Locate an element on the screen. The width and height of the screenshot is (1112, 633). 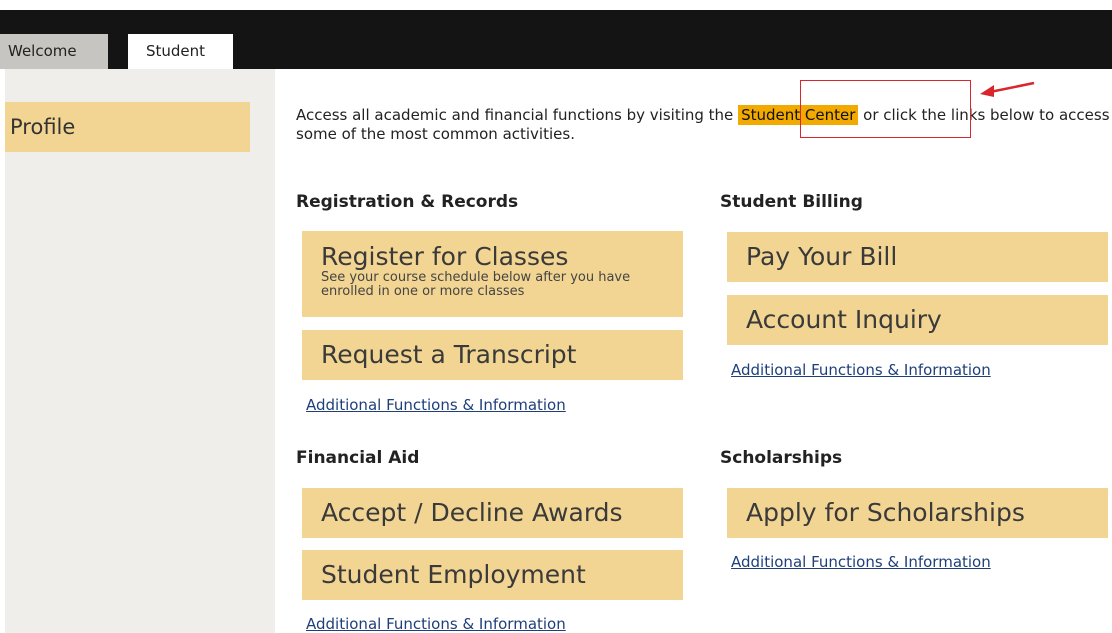
request-transcript-button: Request a Transcript is located at coordinates (492, 355).